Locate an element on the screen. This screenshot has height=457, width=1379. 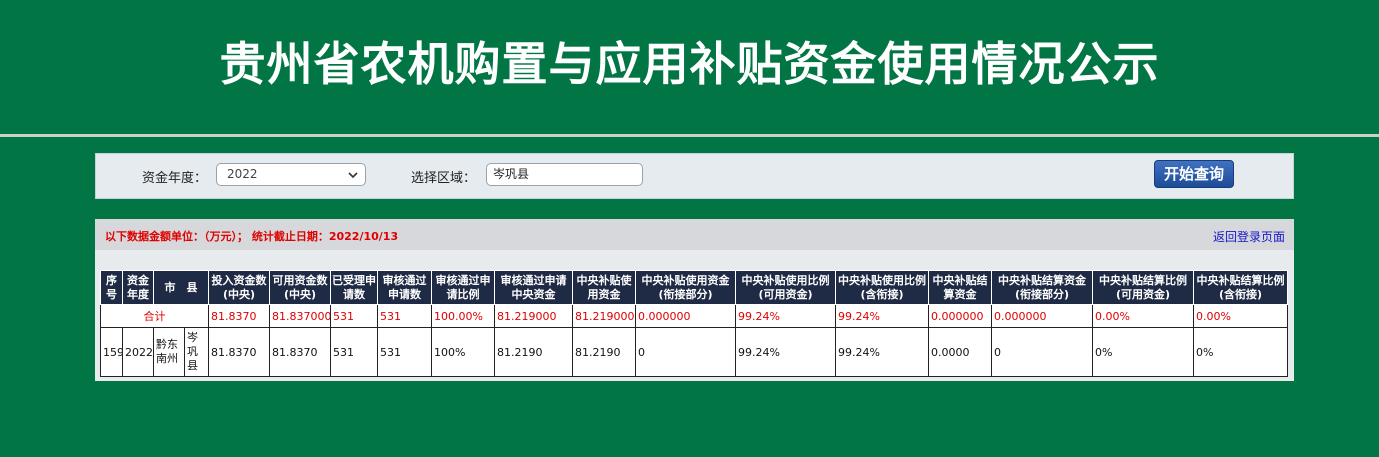
col-header: 投入资金数(中央) is located at coordinates (239, 287).